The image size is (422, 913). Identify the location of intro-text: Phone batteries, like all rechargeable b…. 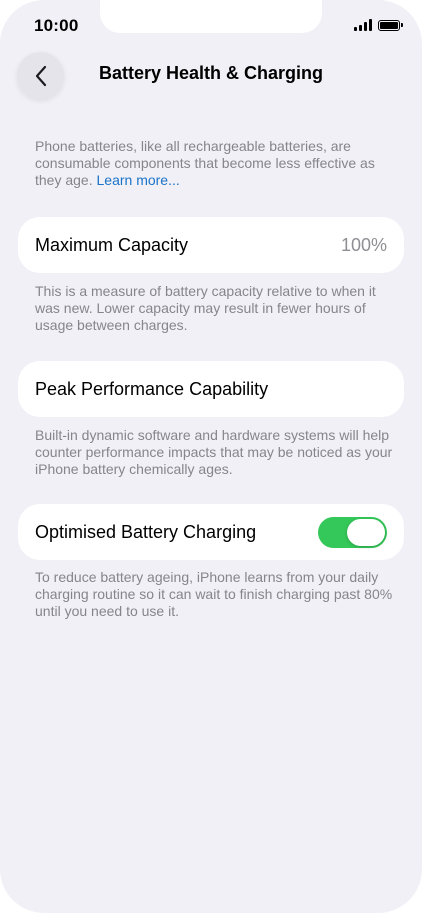
(205, 163).